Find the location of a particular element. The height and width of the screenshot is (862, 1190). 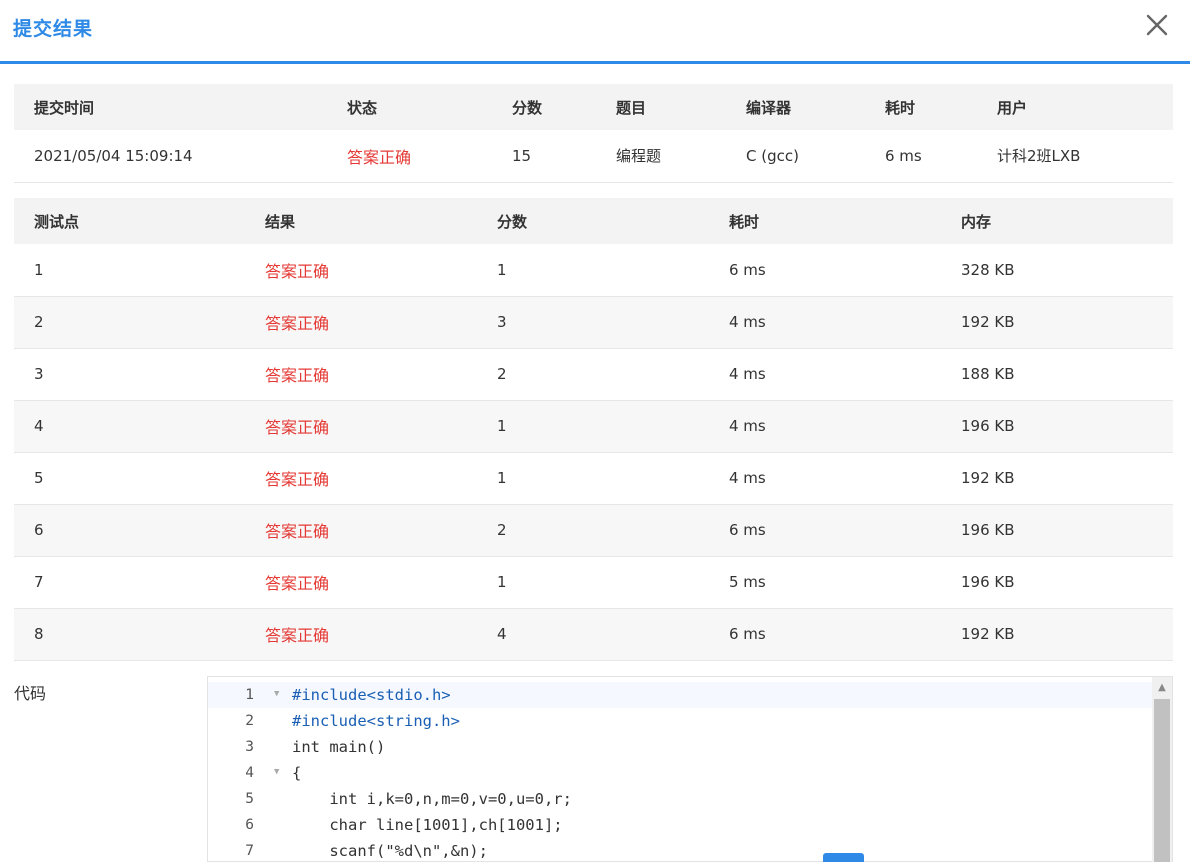

table-row: 6 答案正确 2 6 ms 196 KB is located at coordinates (593, 530).